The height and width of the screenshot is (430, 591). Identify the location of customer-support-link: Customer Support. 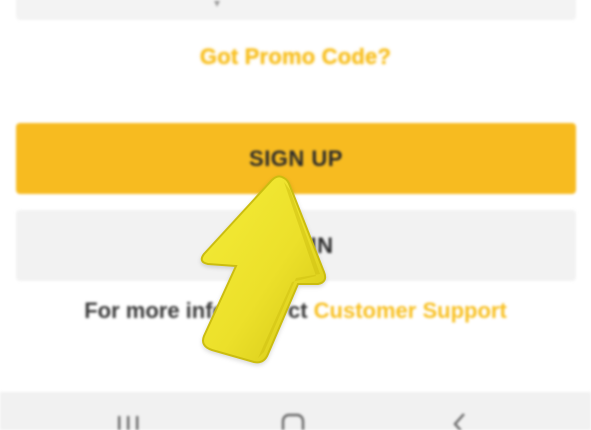
(410, 310).